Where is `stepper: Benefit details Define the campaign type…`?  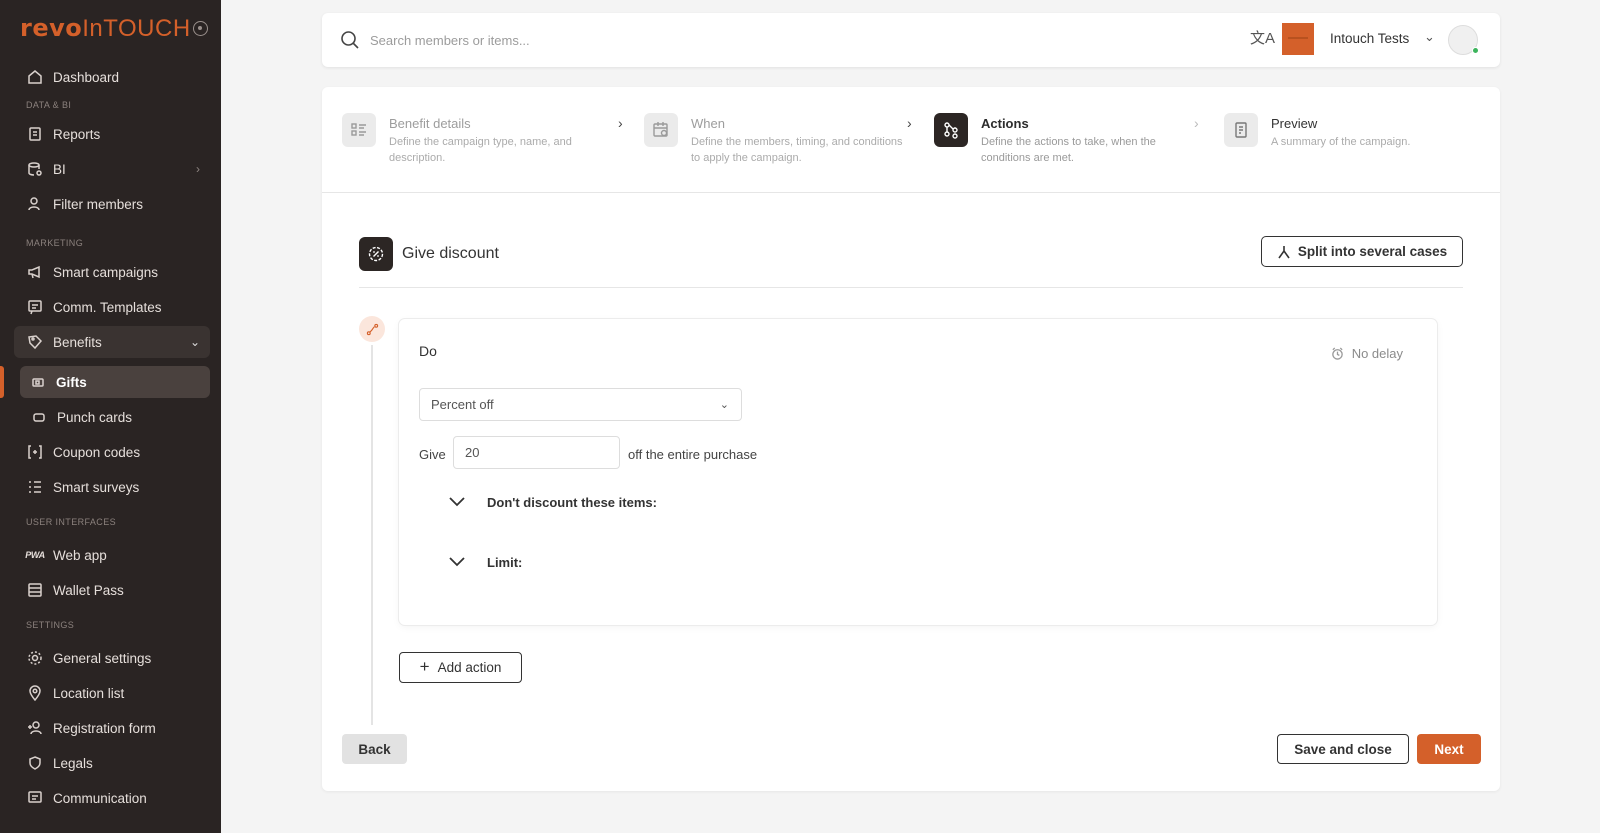
stepper: Benefit details Define the campaign type… is located at coordinates (911, 140).